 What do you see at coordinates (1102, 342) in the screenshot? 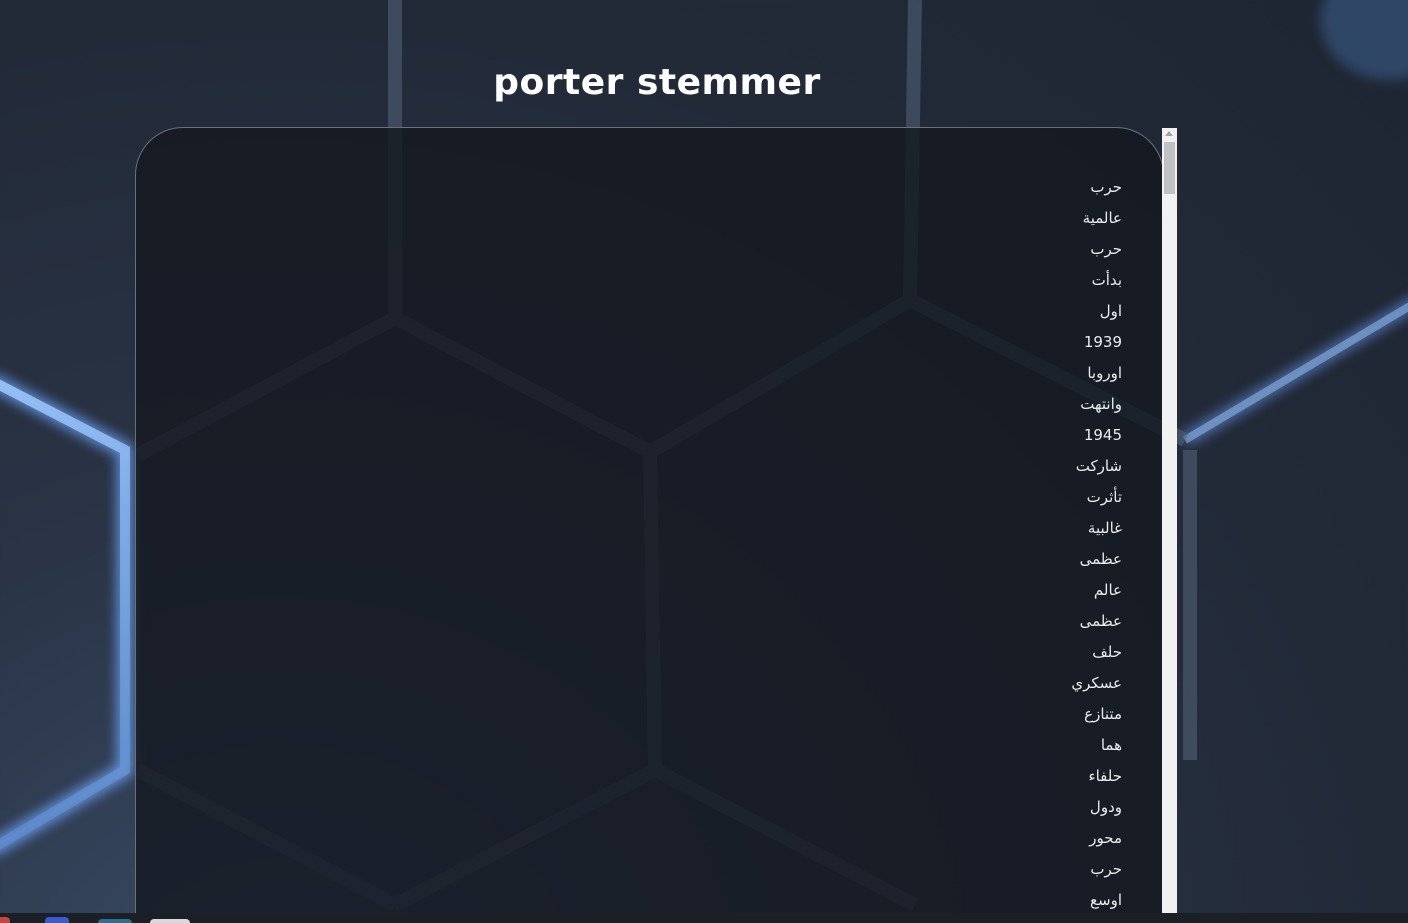
I see `word-item: 1939` at bounding box center [1102, 342].